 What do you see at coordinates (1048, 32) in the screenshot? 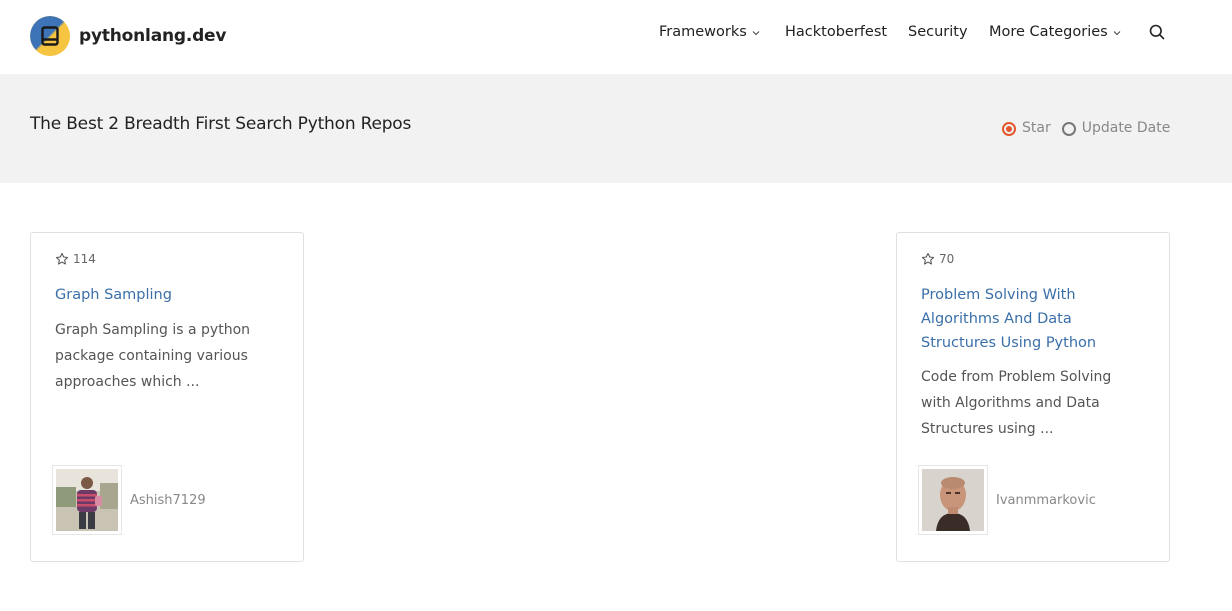
I see `nav-label: More Categories` at bounding box center [1048, 32].